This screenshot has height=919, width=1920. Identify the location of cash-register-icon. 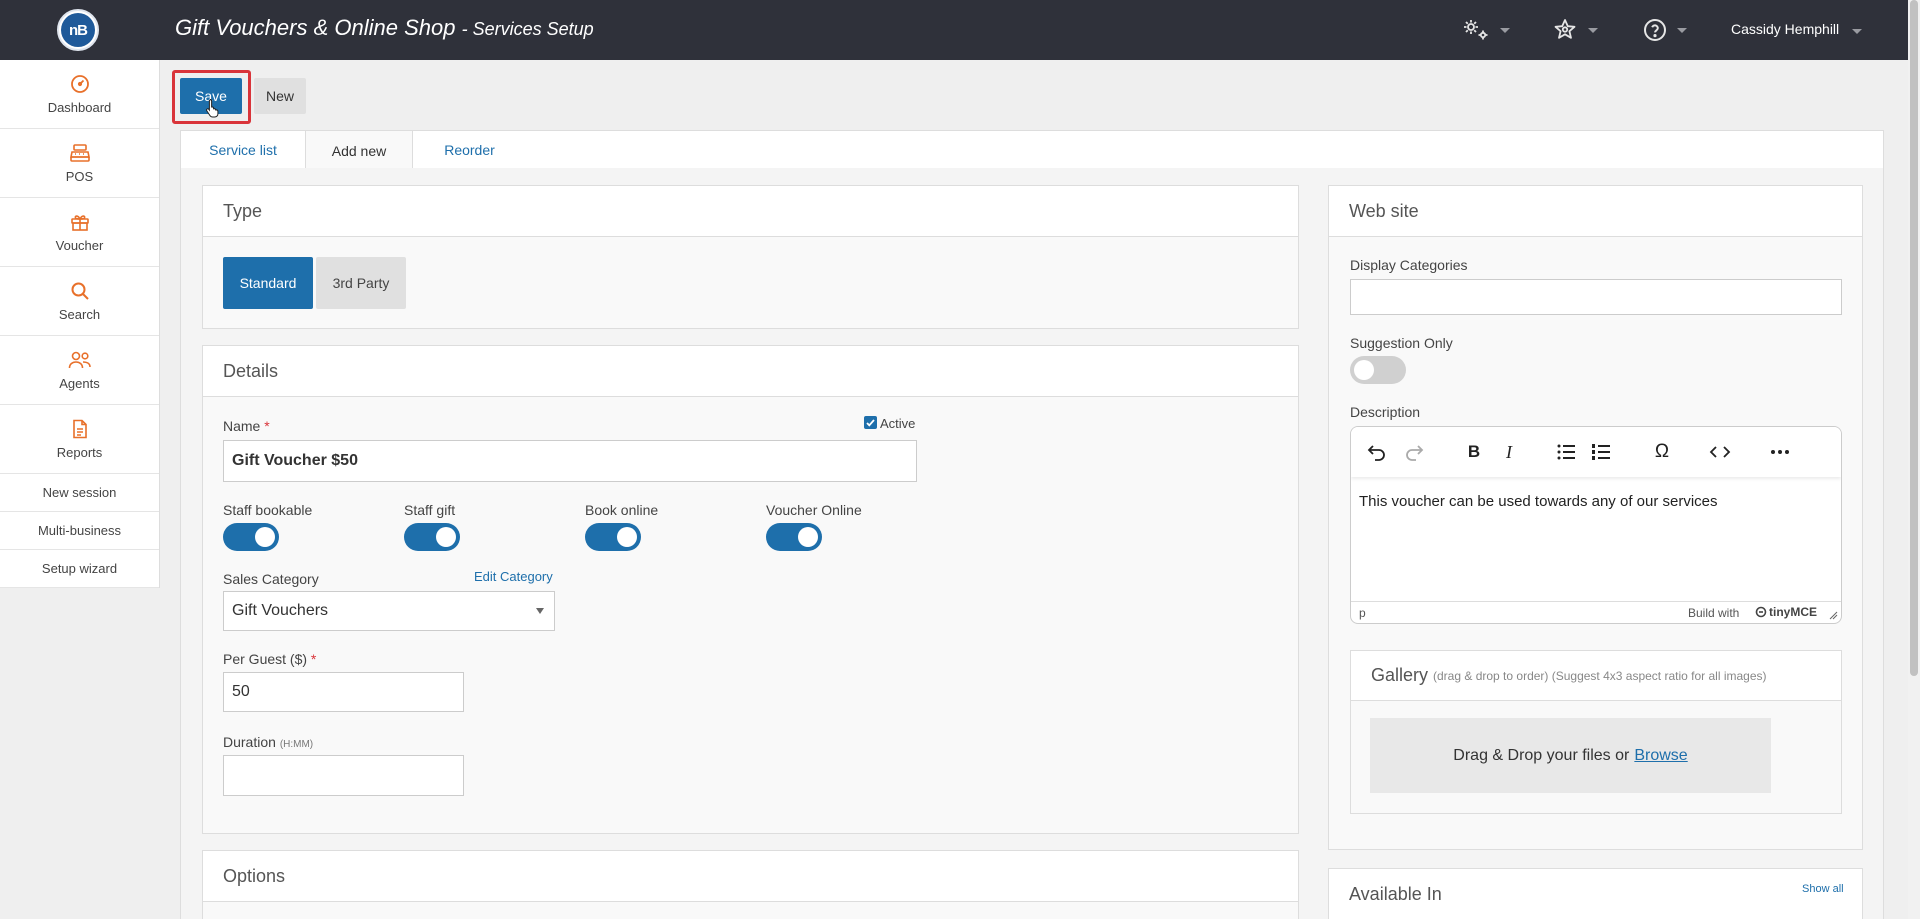
(79, 152).